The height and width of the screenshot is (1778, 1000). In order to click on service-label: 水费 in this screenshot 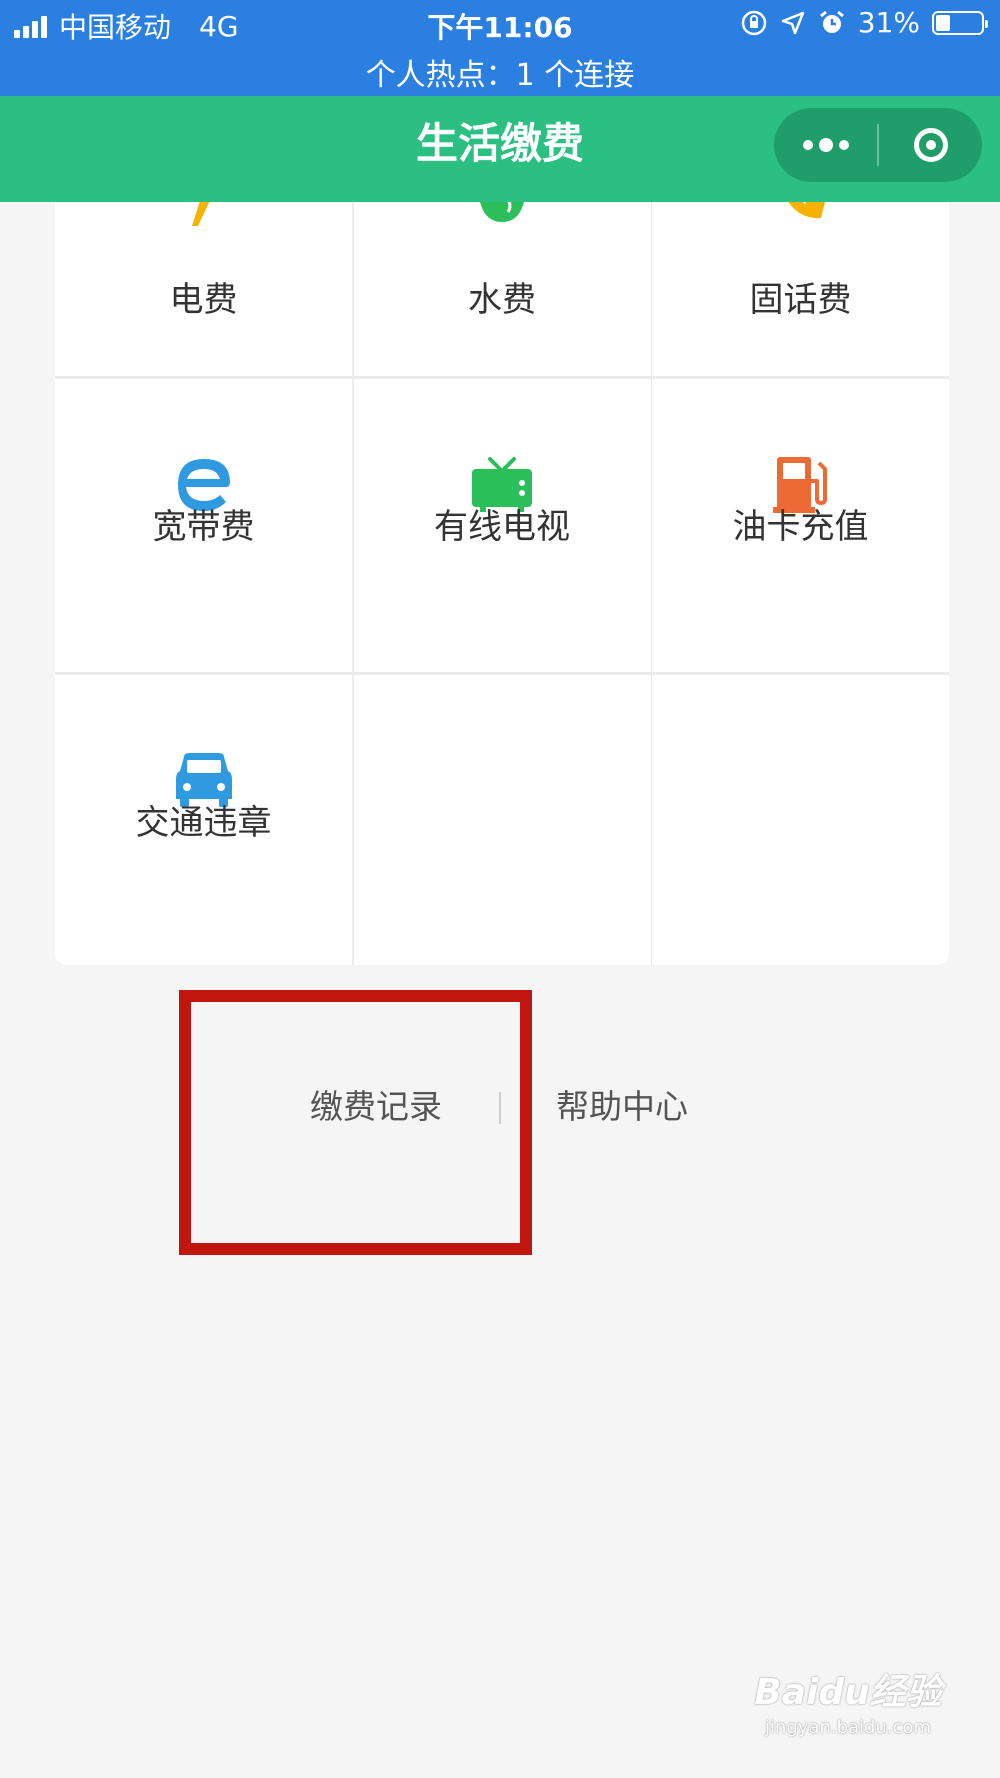, I will do `click(502, 300)`.